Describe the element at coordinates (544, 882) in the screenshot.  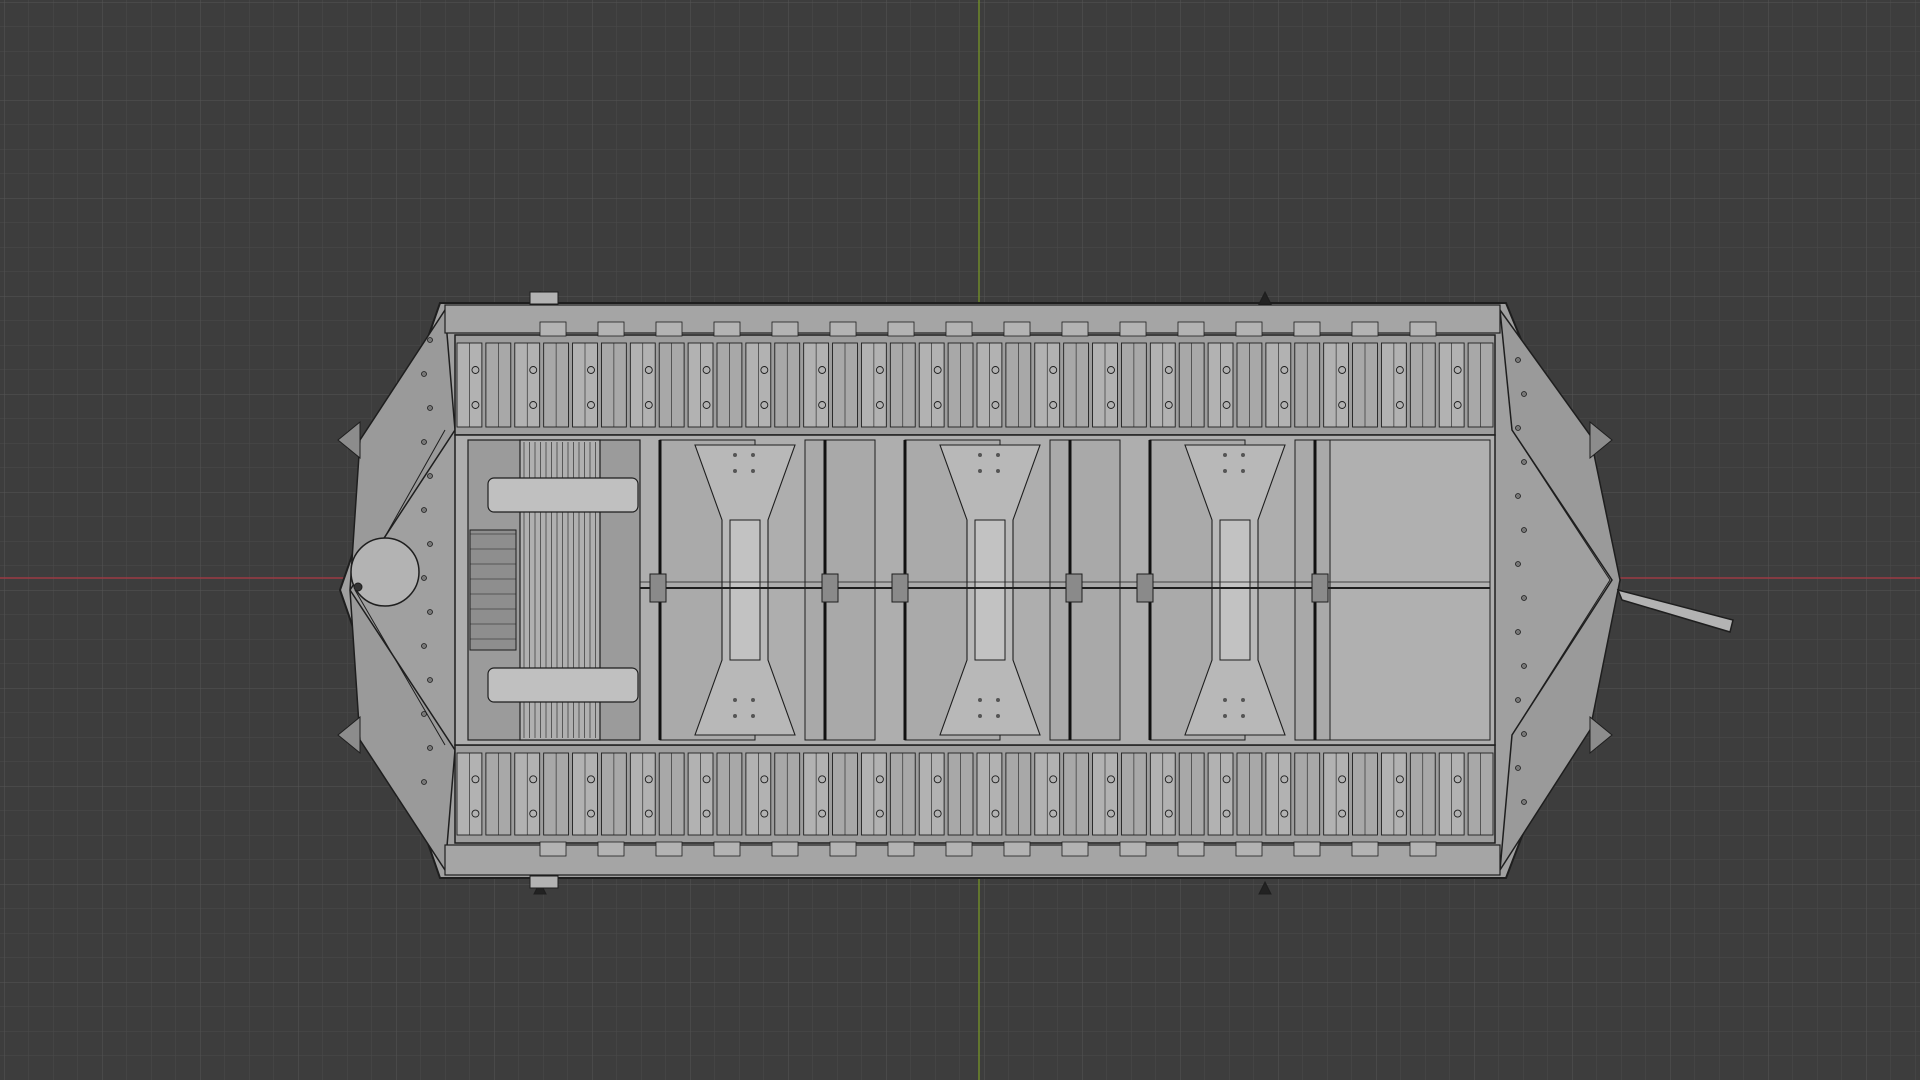
I see `rear-handle-bottom` at that location.